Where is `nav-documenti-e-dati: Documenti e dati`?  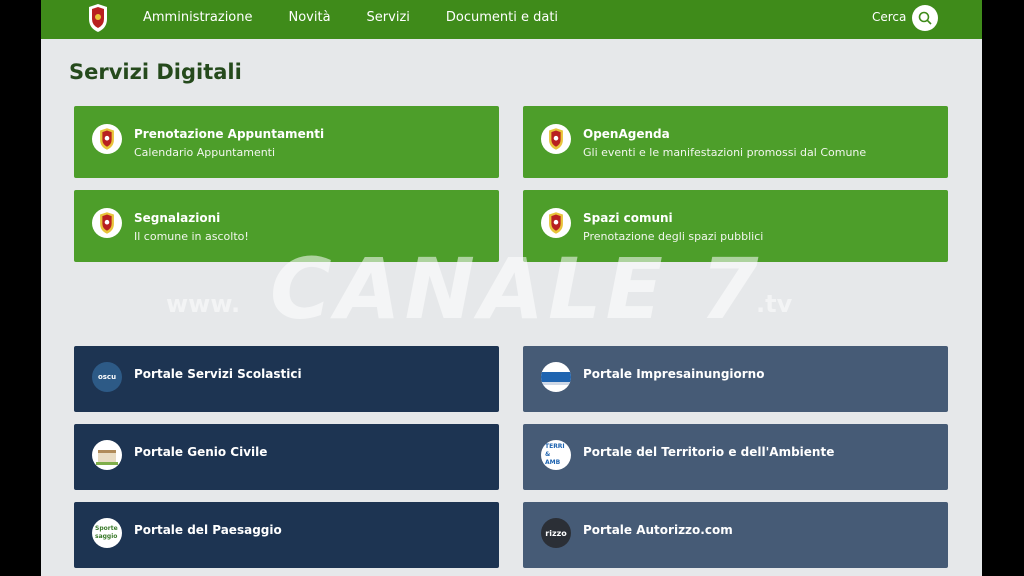
nav-documenti-e-dati: Documenti e dati is located at coordinates (502, 17).